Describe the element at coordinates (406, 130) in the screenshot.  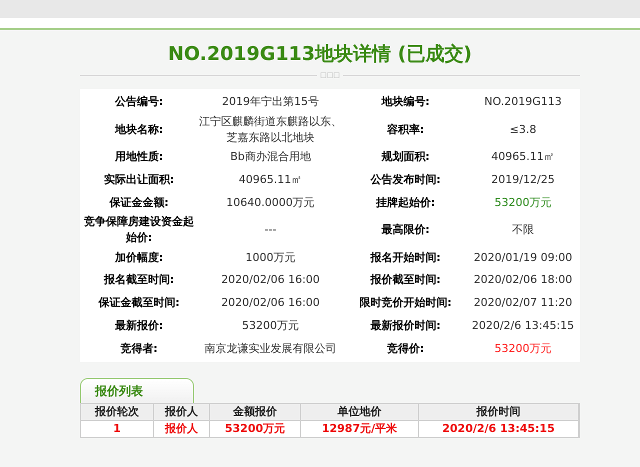
I see `field-label: 容积率:` at that location.